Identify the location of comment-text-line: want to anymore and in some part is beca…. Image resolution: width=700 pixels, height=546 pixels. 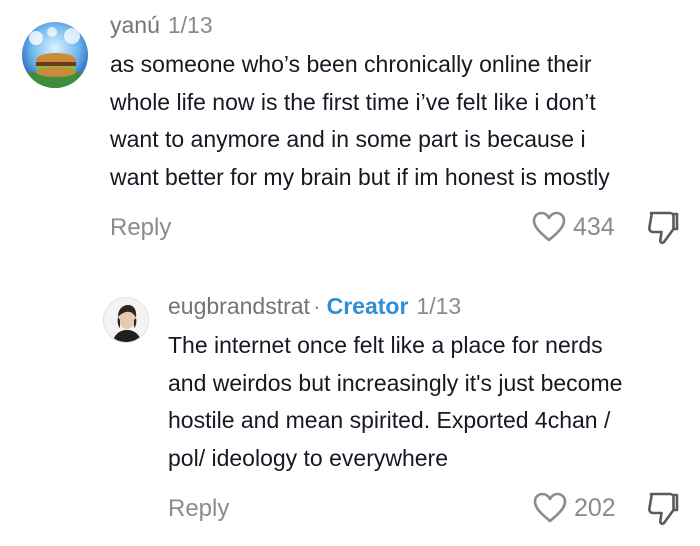
(348, 139).